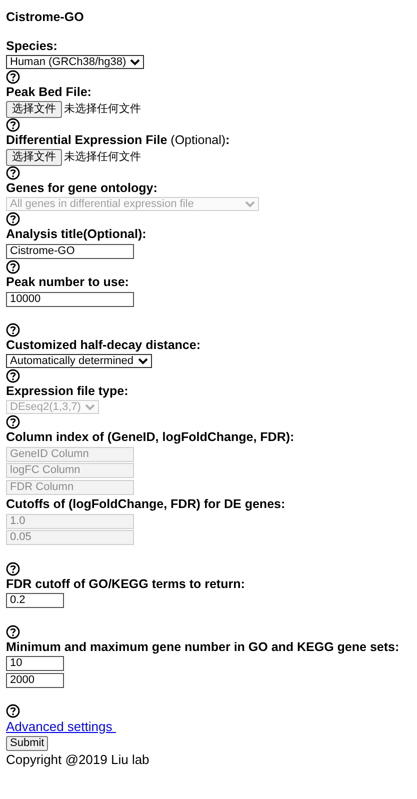 The image size is (417, 799). What do you see at coordinates (35, 680) in the screenshot?
I see `input-field: 2000` at bounding box center [35, 680].